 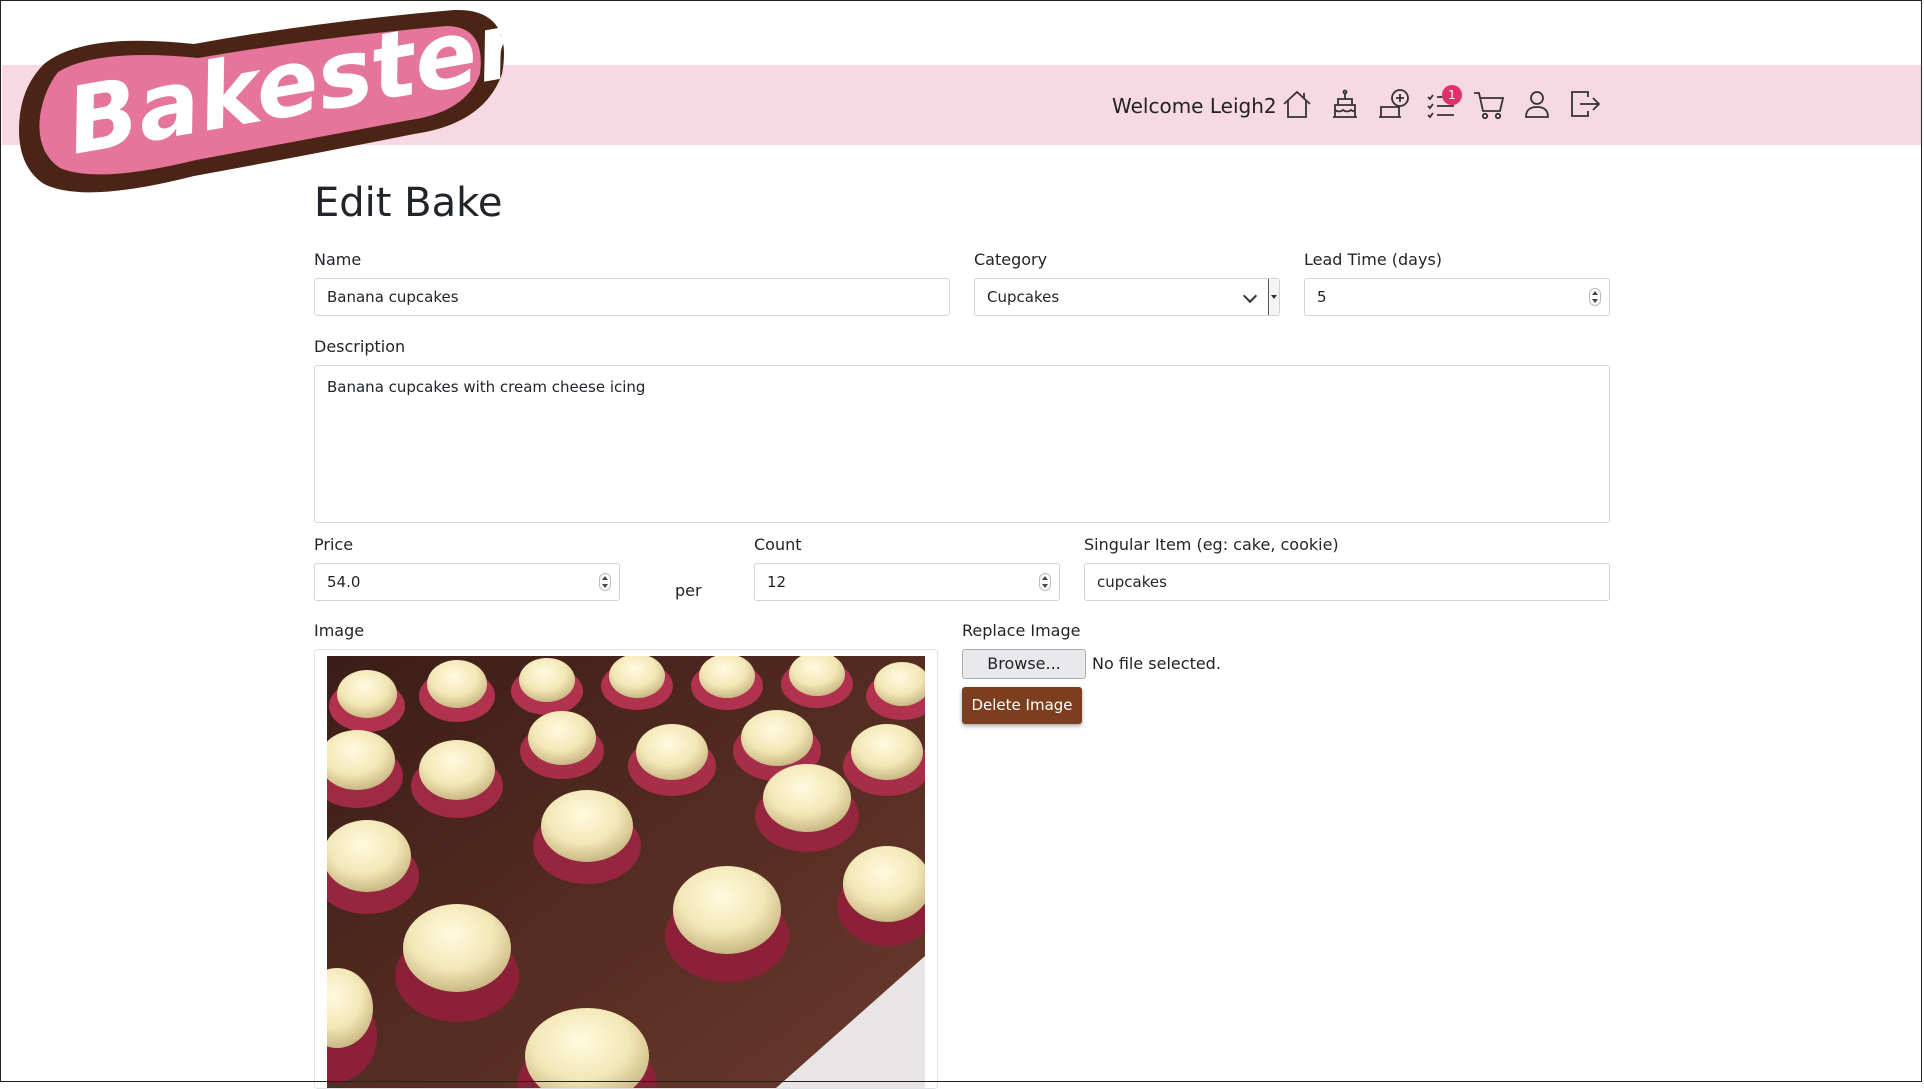 What do you see at coordinates (1297, 104) in the screenshot?
I see `home-icon` at bounding box center [1297, 104].